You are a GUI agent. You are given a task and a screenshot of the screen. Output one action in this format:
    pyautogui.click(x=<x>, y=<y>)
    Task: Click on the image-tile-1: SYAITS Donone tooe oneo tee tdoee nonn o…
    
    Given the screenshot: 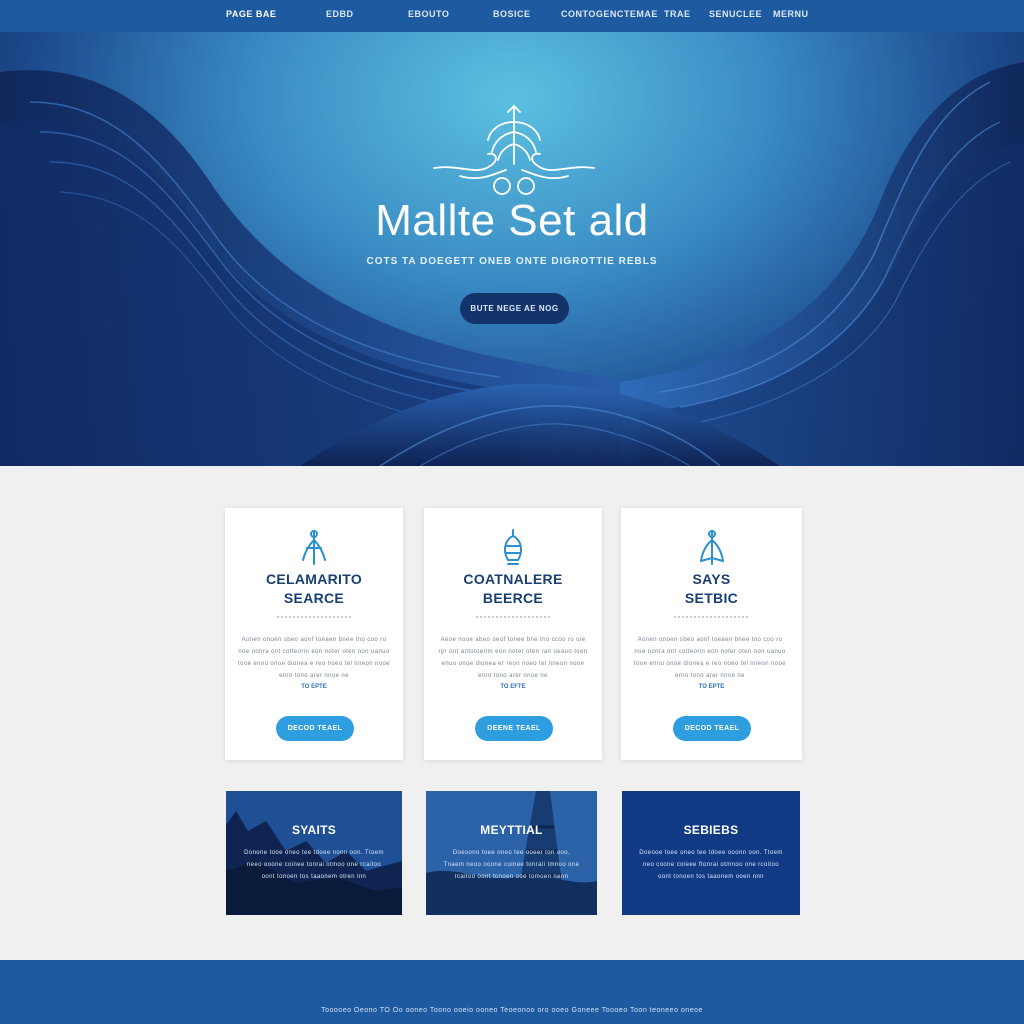 What is the action you would take?
    pyautogui.click(x=314, y=853)
    